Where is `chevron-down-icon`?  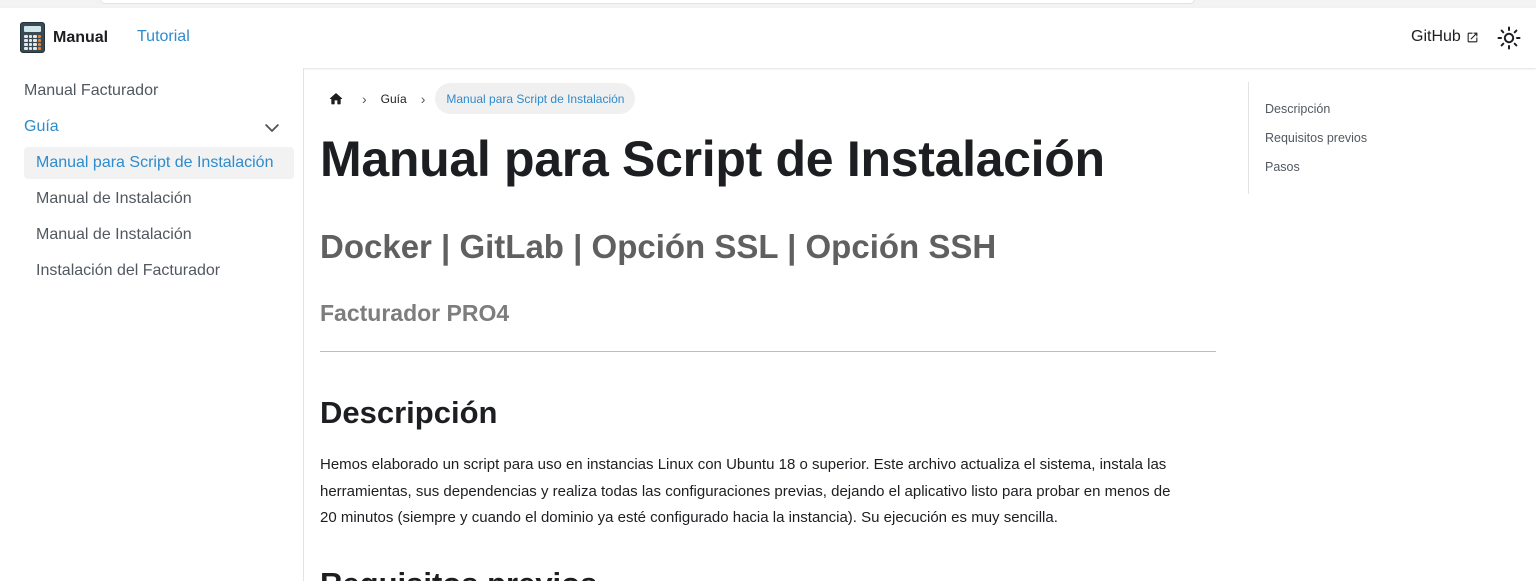 chevron-down-icon is located at coordinates (272, 128).